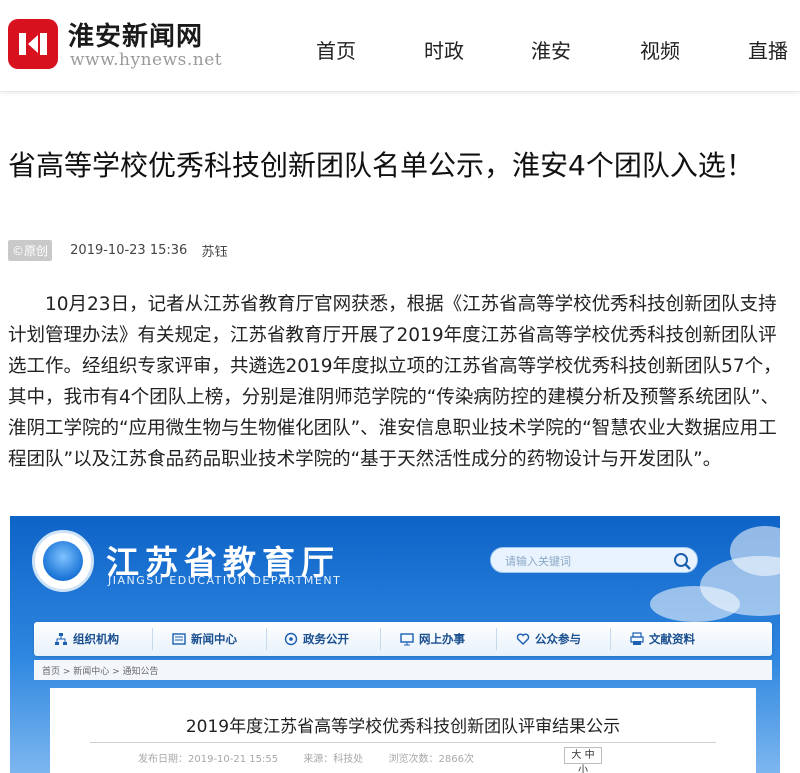 Image resolution: width=800 pixels, height=773 pixels. What do you see at coordinates (61, 639) in the screenshot?
I see `org-chart-icon` at bounding box center [61, 639].